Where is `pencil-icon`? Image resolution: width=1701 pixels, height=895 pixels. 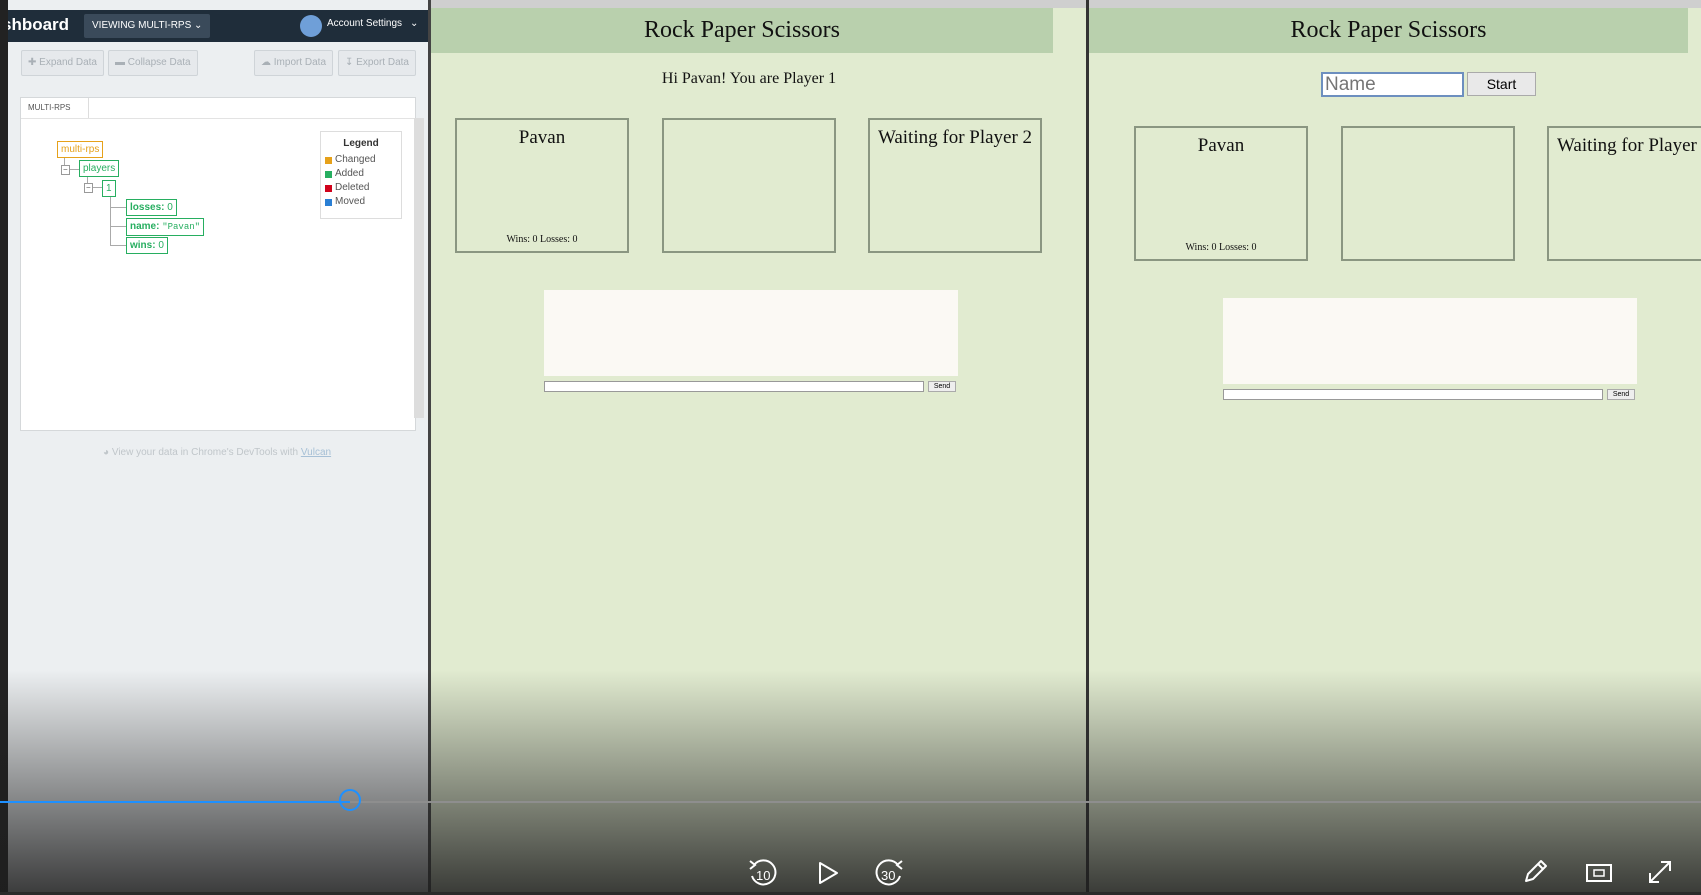
pencil-icon is located at coordinates (1535, 872).